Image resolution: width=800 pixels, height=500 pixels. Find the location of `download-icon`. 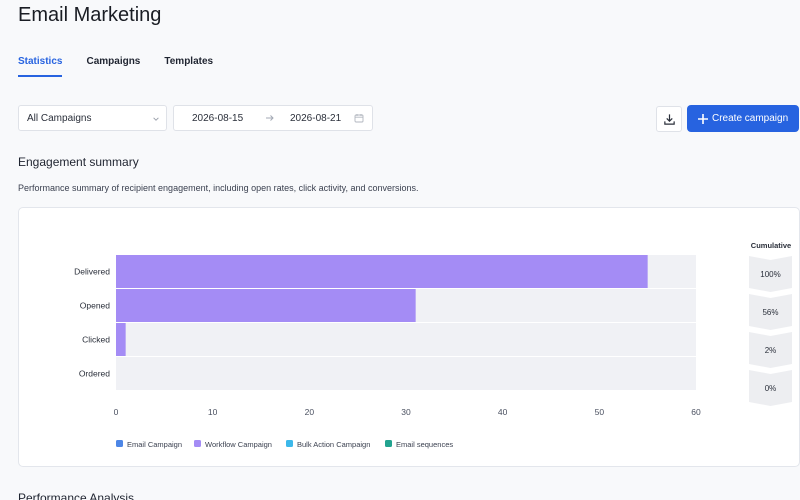

download-icon is located at coordinates (669, 119).